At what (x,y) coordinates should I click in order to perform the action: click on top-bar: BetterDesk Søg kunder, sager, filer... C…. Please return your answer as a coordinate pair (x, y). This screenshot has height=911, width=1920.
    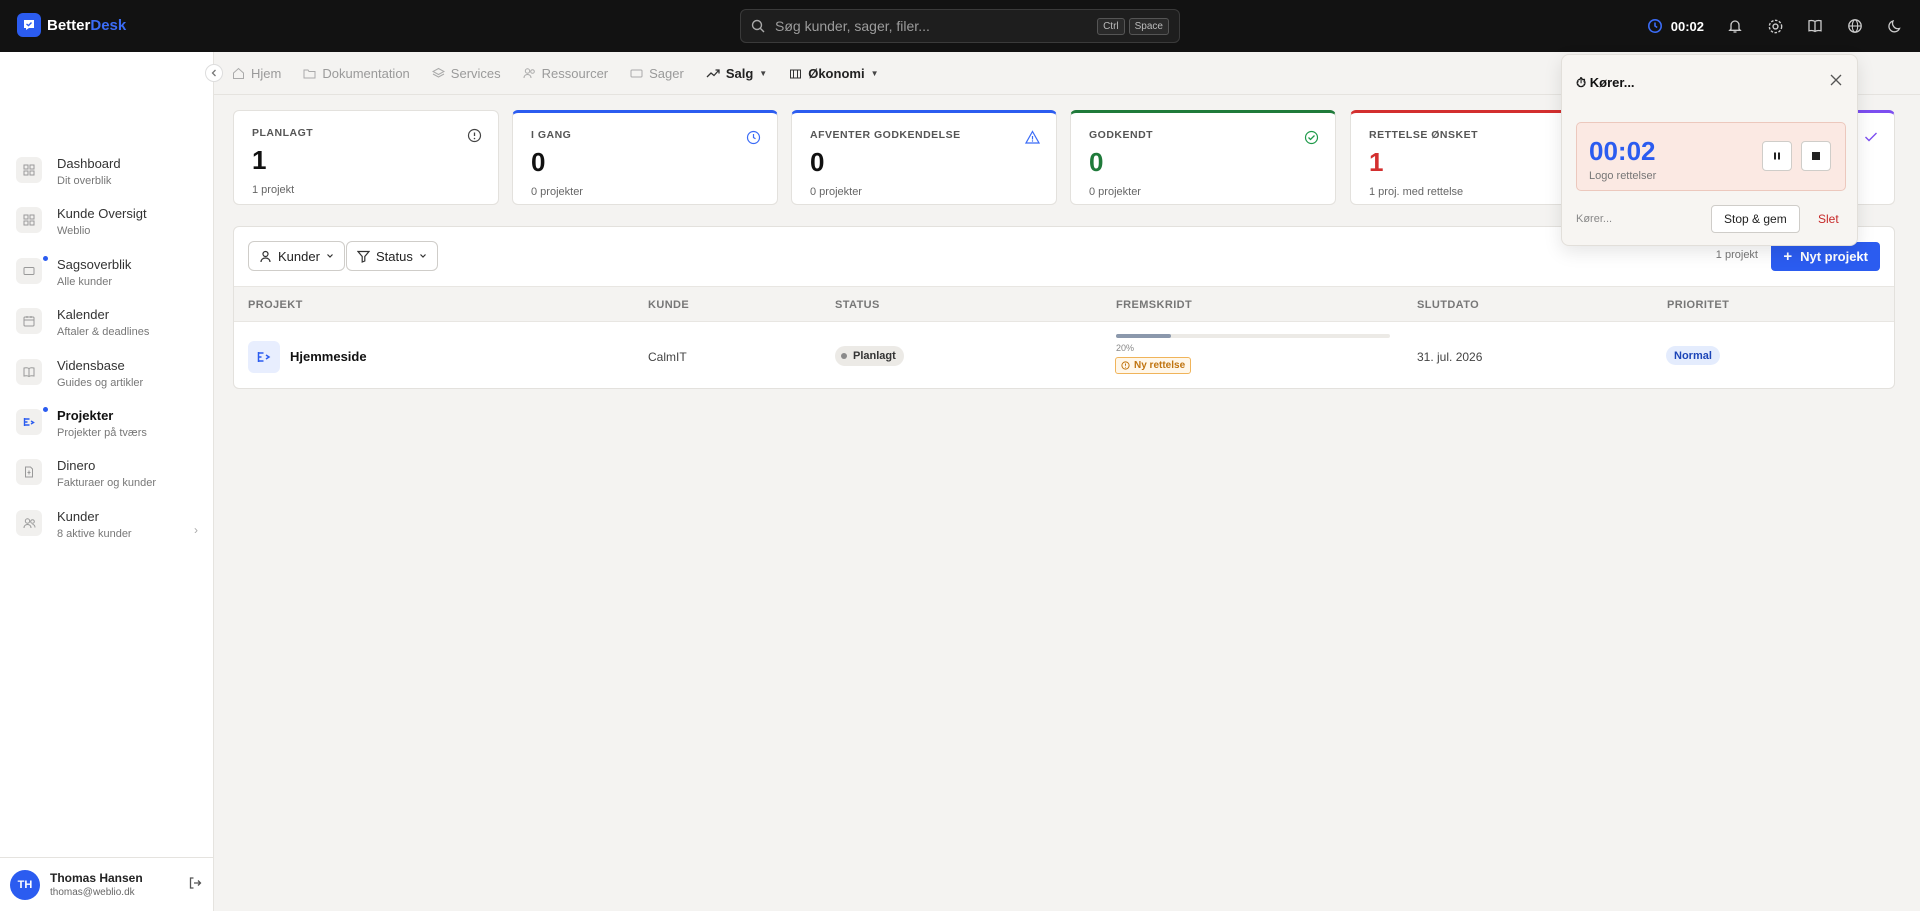
    Looking at the image, I should click on (960, 26).